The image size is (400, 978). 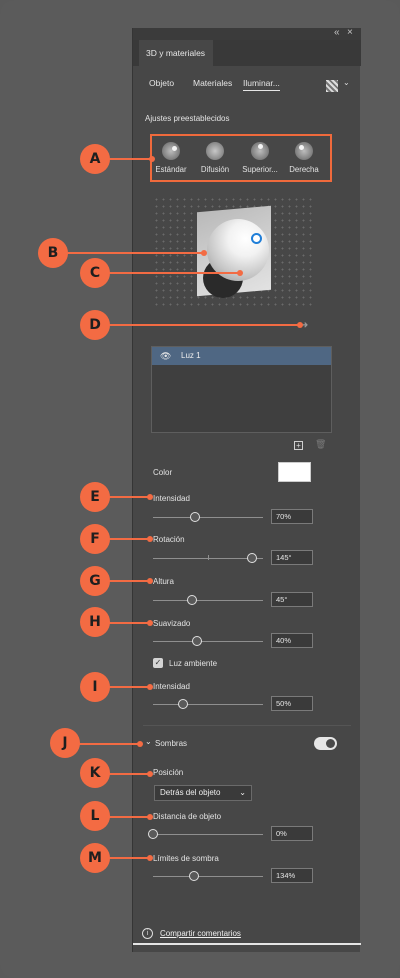 What do you see at coordinates (147, 933) in the screenshot?
I see `info-icon: i` at bounding box center [147, 933].